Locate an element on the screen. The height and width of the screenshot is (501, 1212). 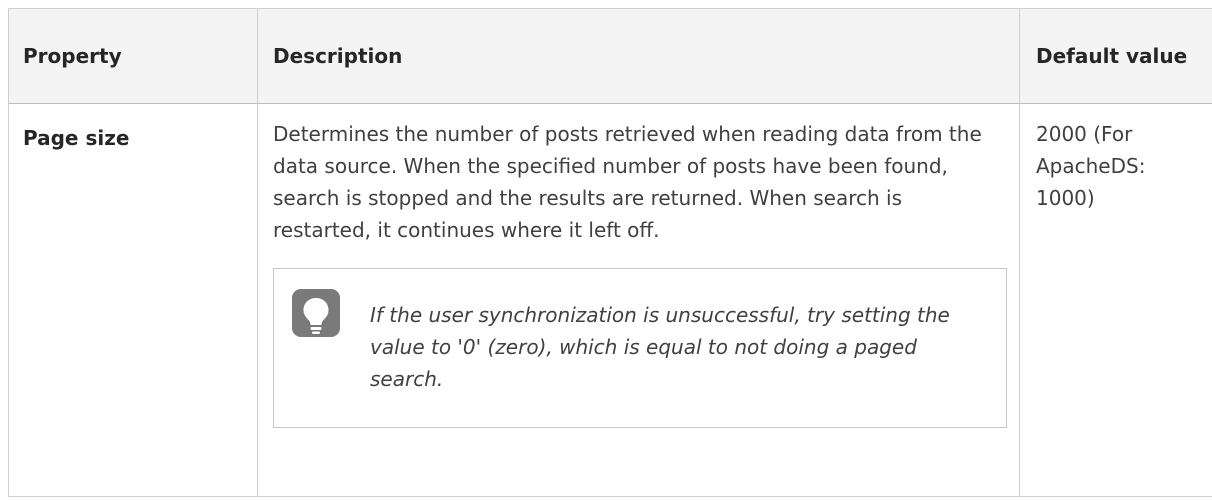
header-description-label: Description is located at coordinates (338, 56).